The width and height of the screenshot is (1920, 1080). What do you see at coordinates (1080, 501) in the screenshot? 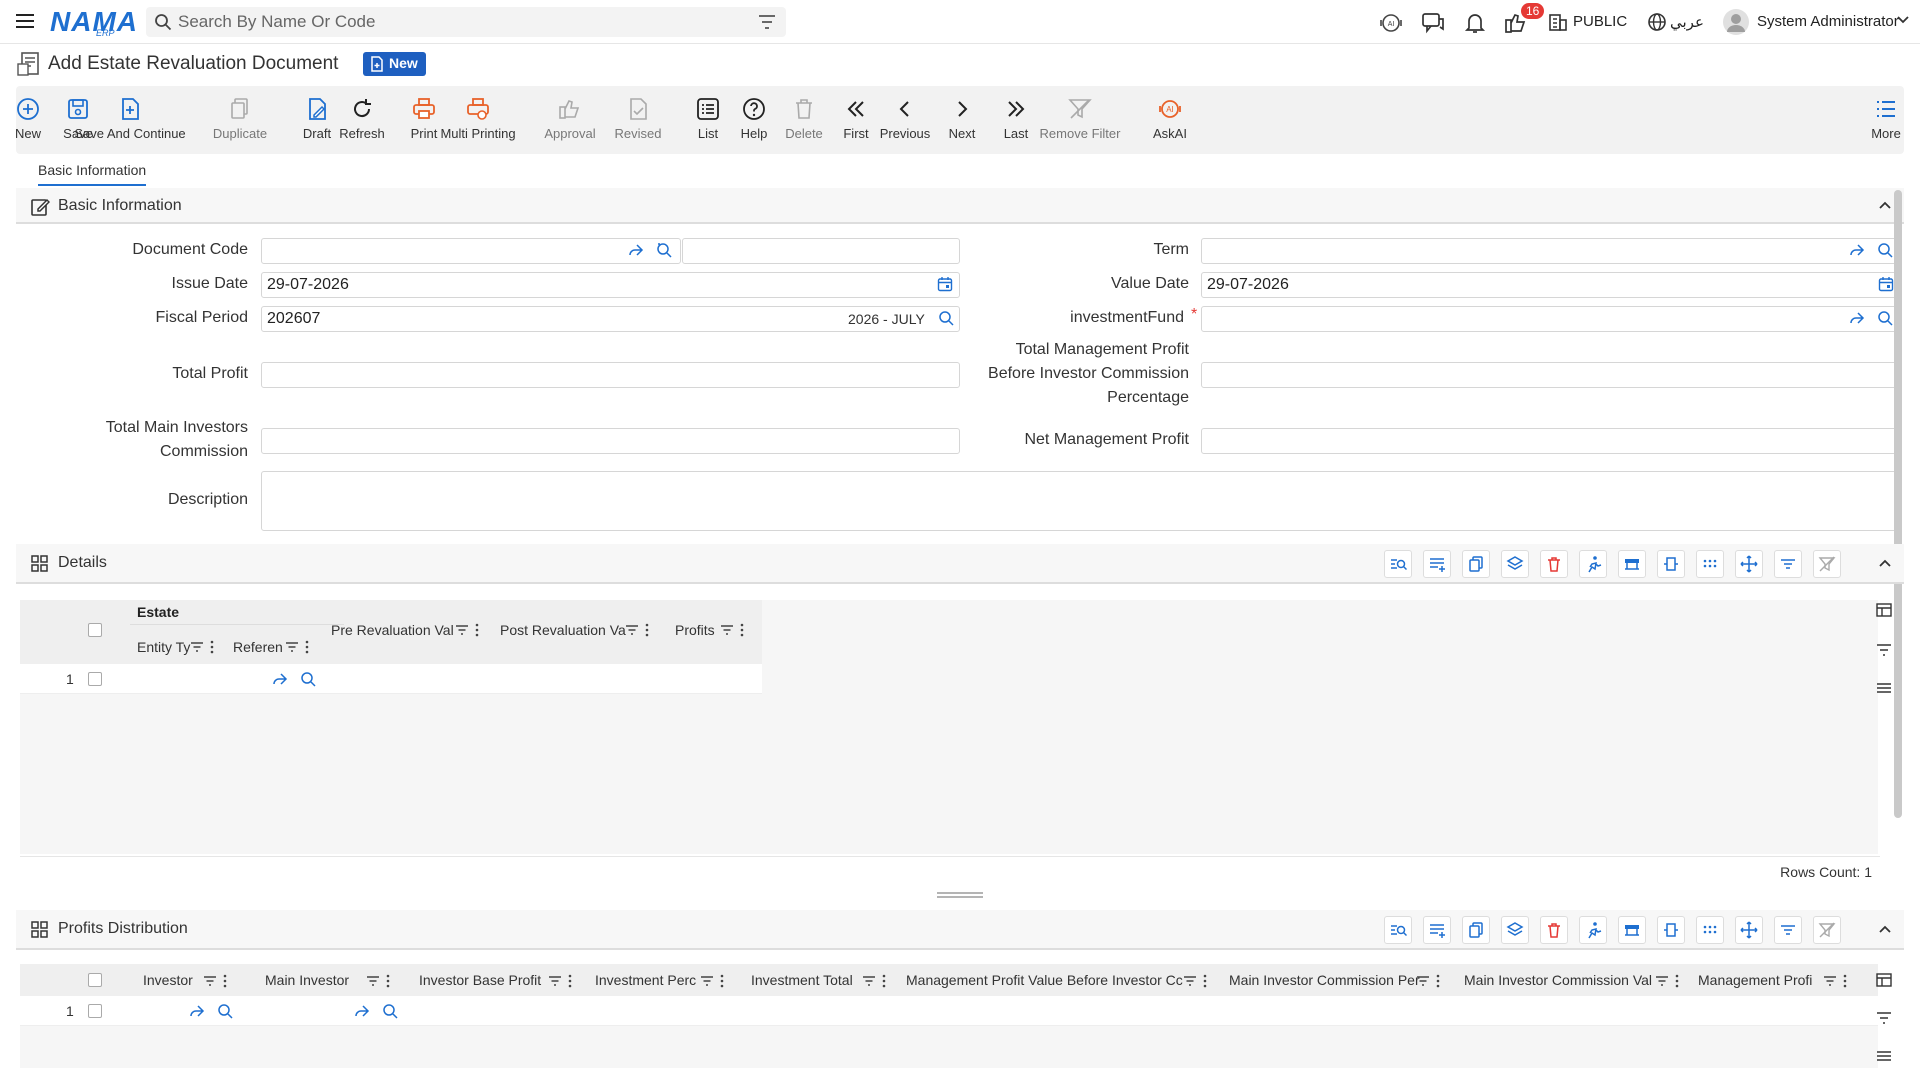
I see `description-textarea` at bounding box center [1080, 501].